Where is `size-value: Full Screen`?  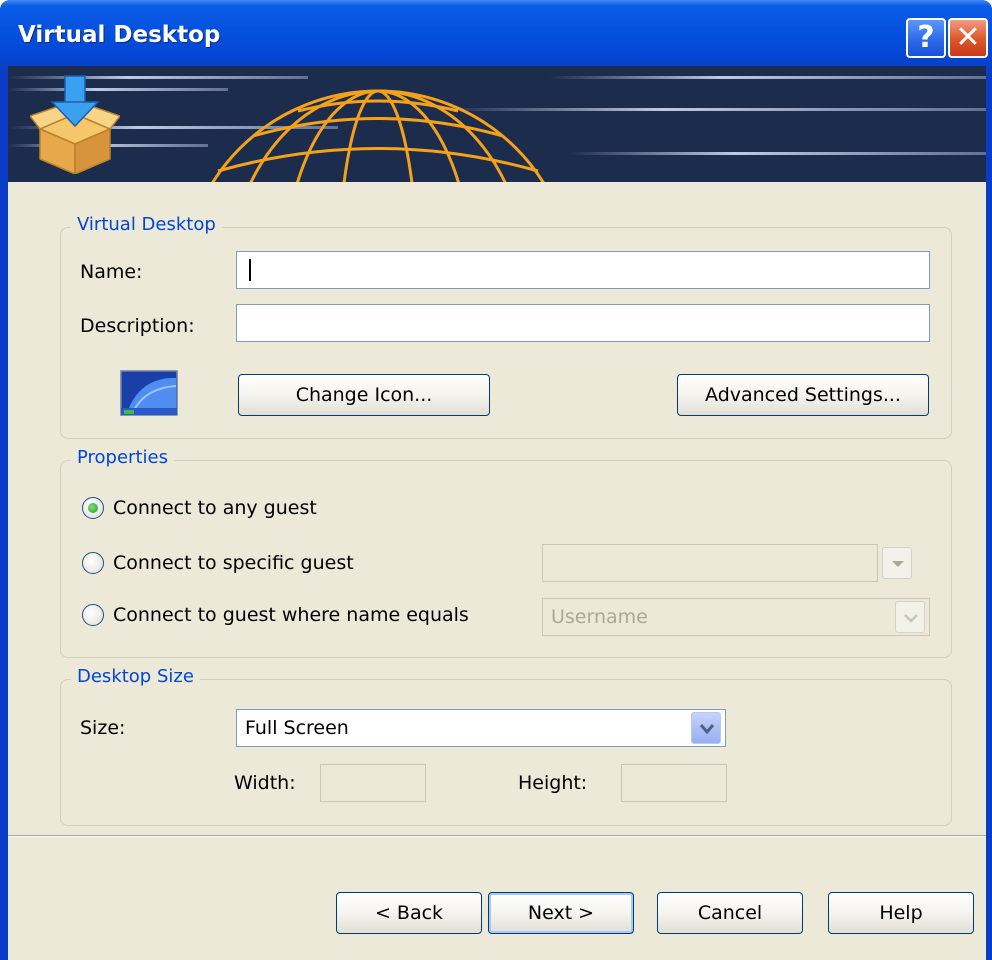
size-value: Full Screen is located at coordinates (297, 728).